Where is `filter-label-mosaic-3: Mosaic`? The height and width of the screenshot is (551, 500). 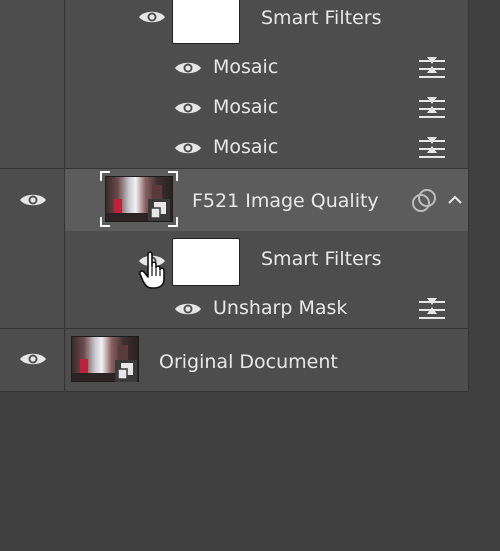
filter-label-mosaic-3: Mosaic is located at coordinates (245, 147).